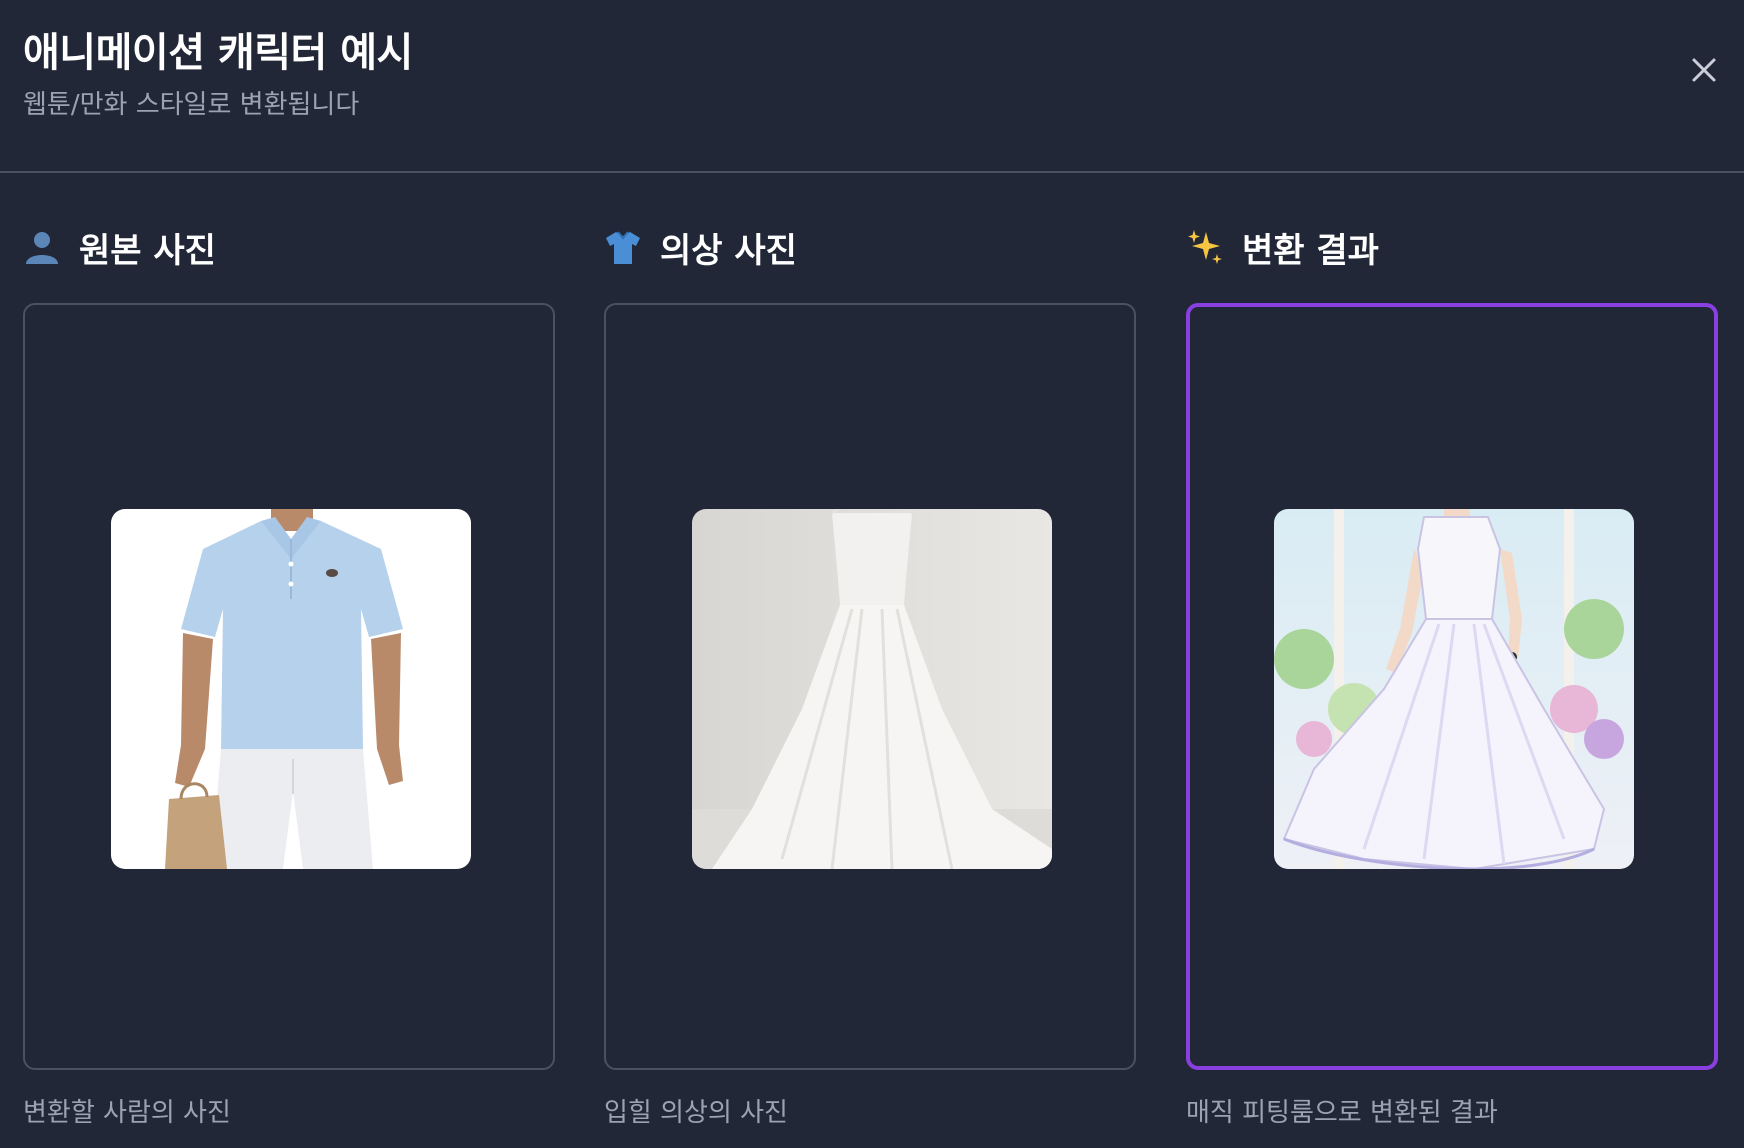  What do you see at coordinates (127, 1113) in the screenshot?
I see `column-original-caption: 변환할 사람의 사진` at bounding box center [127, 1113].